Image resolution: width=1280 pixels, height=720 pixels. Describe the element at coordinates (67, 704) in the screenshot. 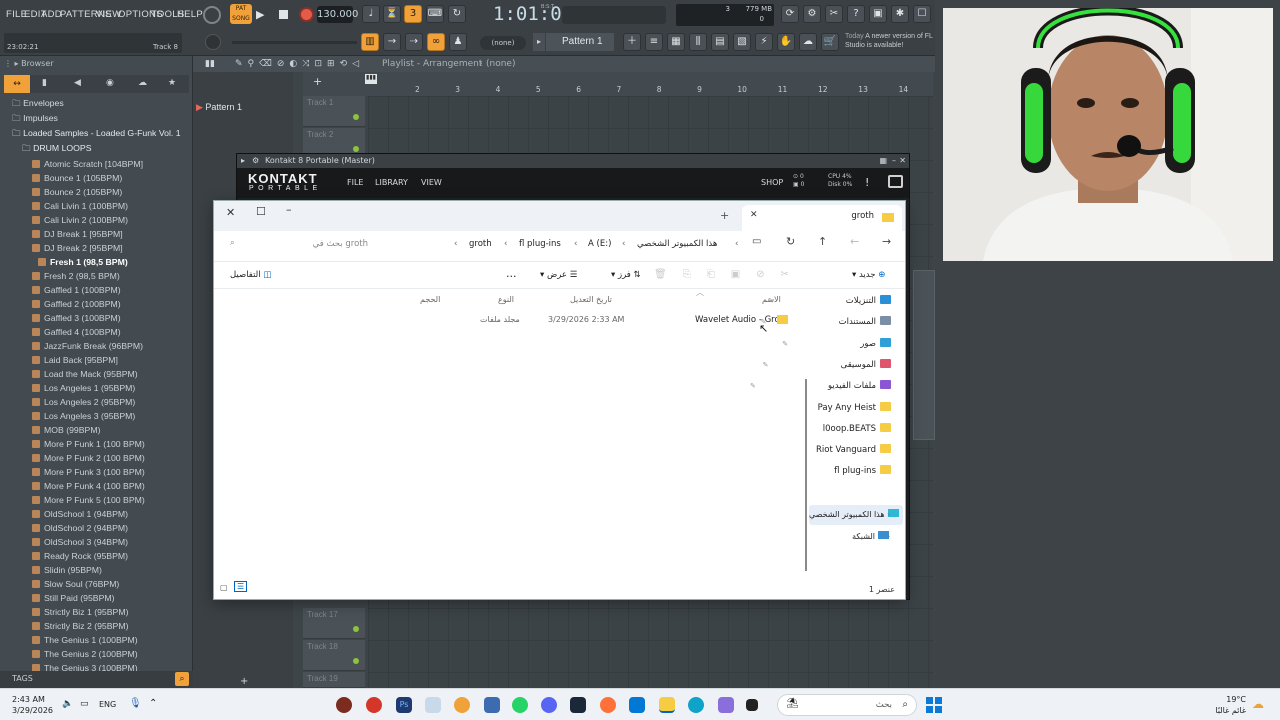

I see `volume-icon: 🔈` at that location.